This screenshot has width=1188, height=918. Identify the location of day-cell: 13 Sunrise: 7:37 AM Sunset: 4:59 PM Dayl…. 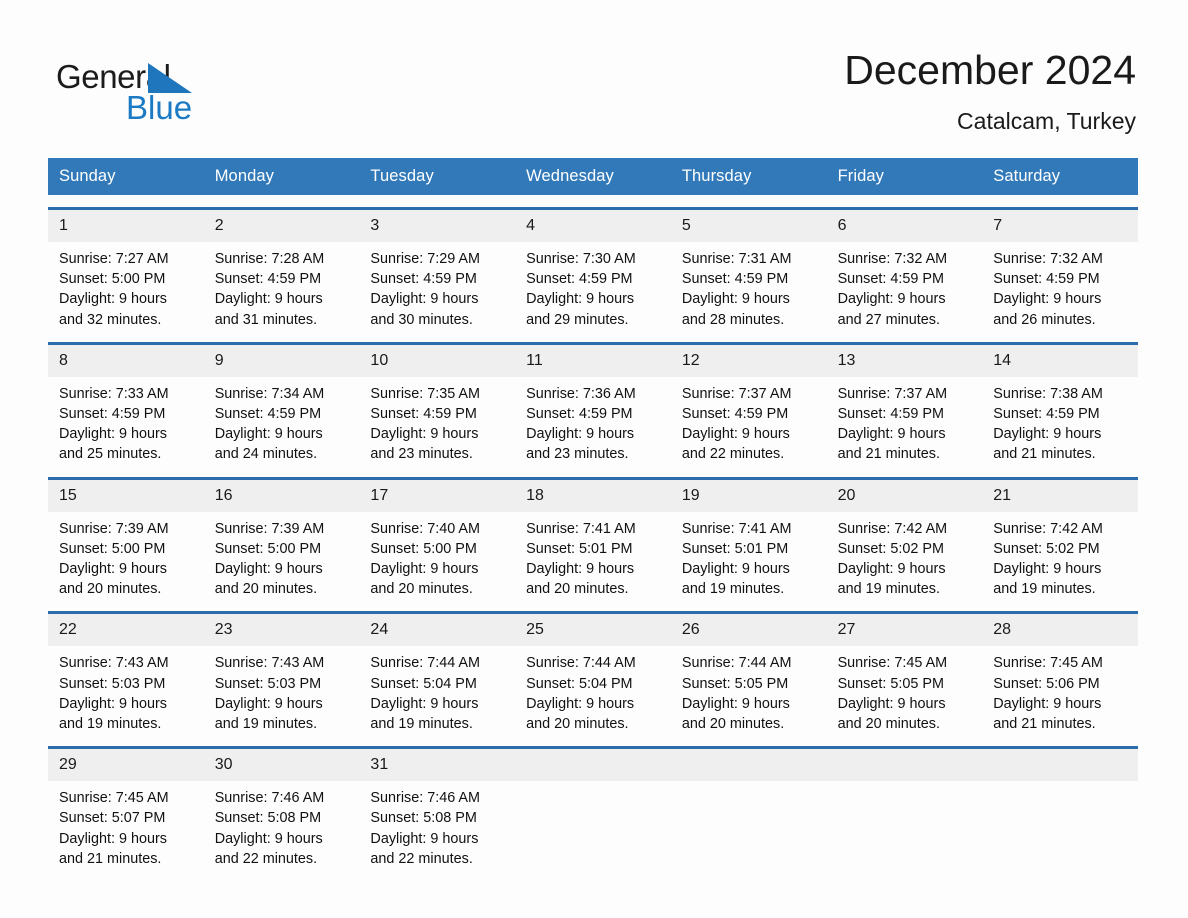
(904, 404).